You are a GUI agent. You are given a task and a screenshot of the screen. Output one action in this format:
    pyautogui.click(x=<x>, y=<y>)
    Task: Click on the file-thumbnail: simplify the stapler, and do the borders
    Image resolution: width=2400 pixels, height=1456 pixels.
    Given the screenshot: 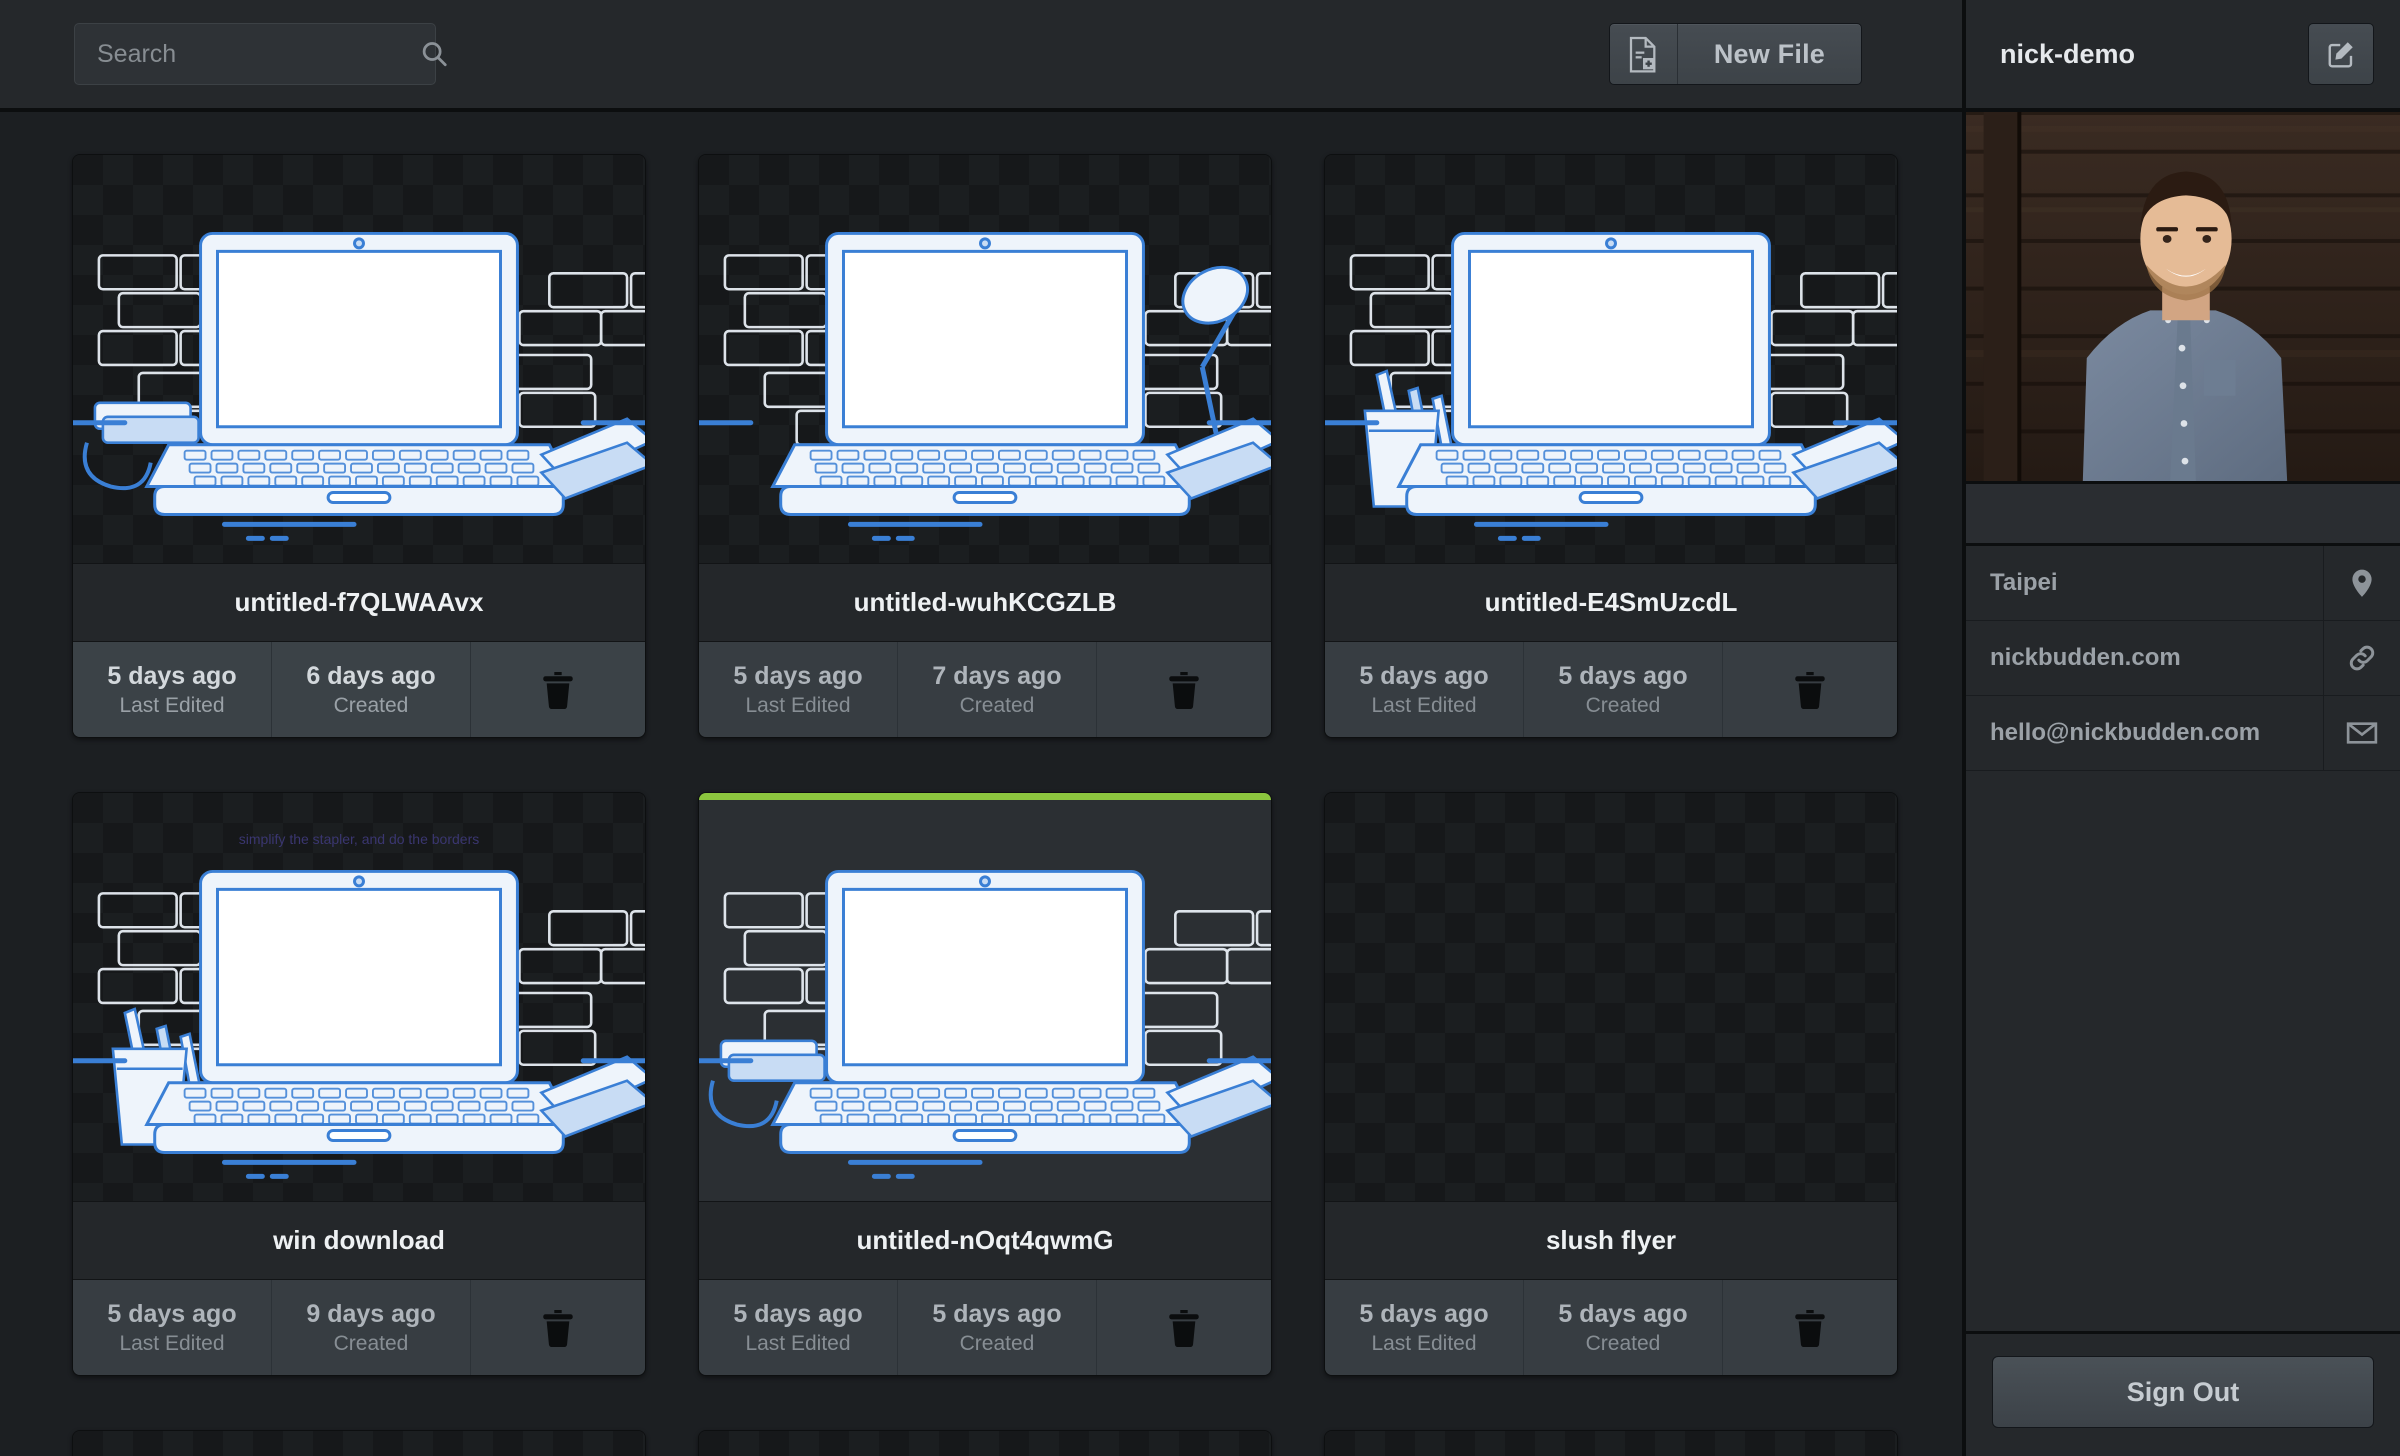 What is the action you would take?
    pyautogui.click(x=359, y=997)
    